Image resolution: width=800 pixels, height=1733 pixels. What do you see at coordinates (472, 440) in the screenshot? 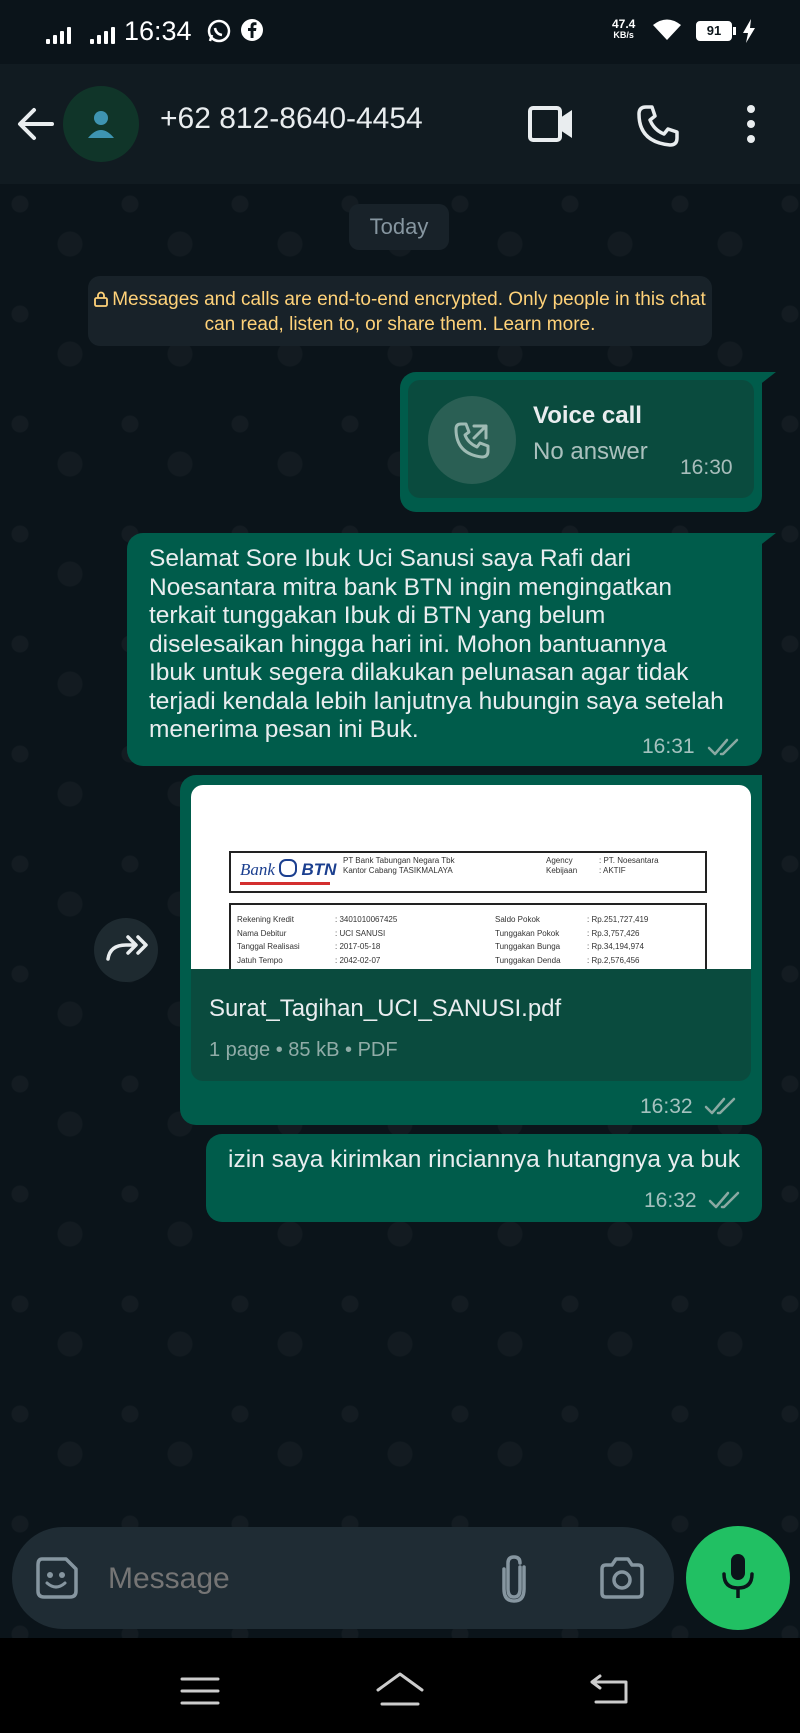
I see `missed-call-icon` at bounding box center [472, 440].